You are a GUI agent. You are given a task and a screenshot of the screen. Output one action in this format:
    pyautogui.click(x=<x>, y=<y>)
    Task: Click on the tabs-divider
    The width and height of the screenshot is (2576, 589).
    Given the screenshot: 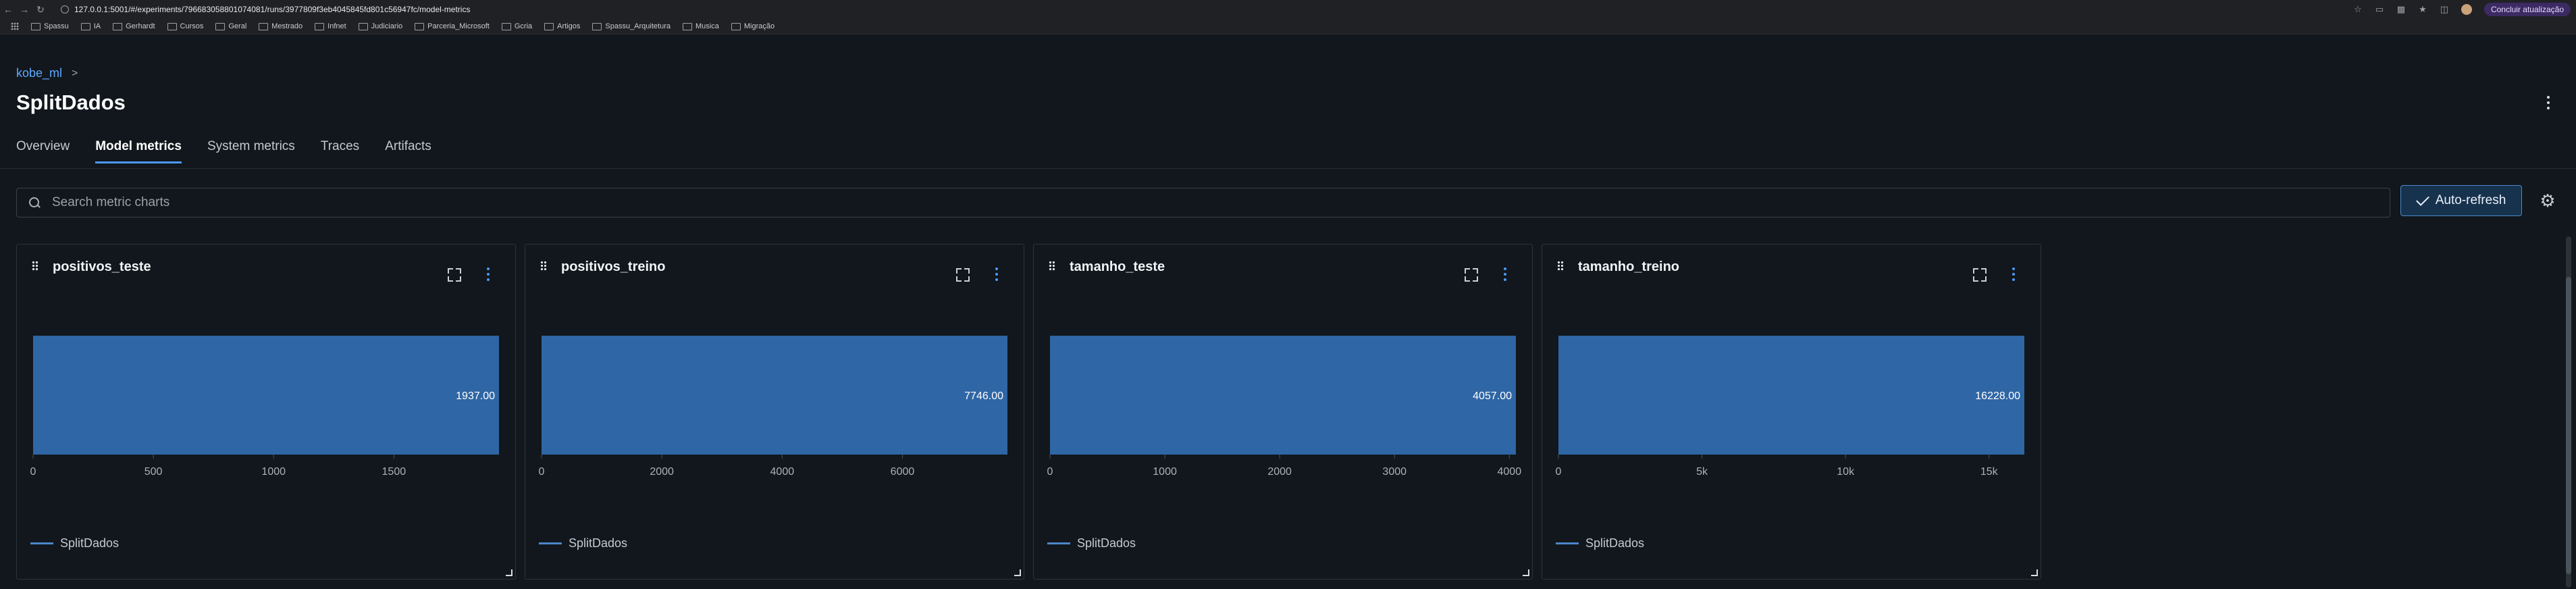 What is the action you would take?
    pyautogui.click(x=1288, y=168)
    